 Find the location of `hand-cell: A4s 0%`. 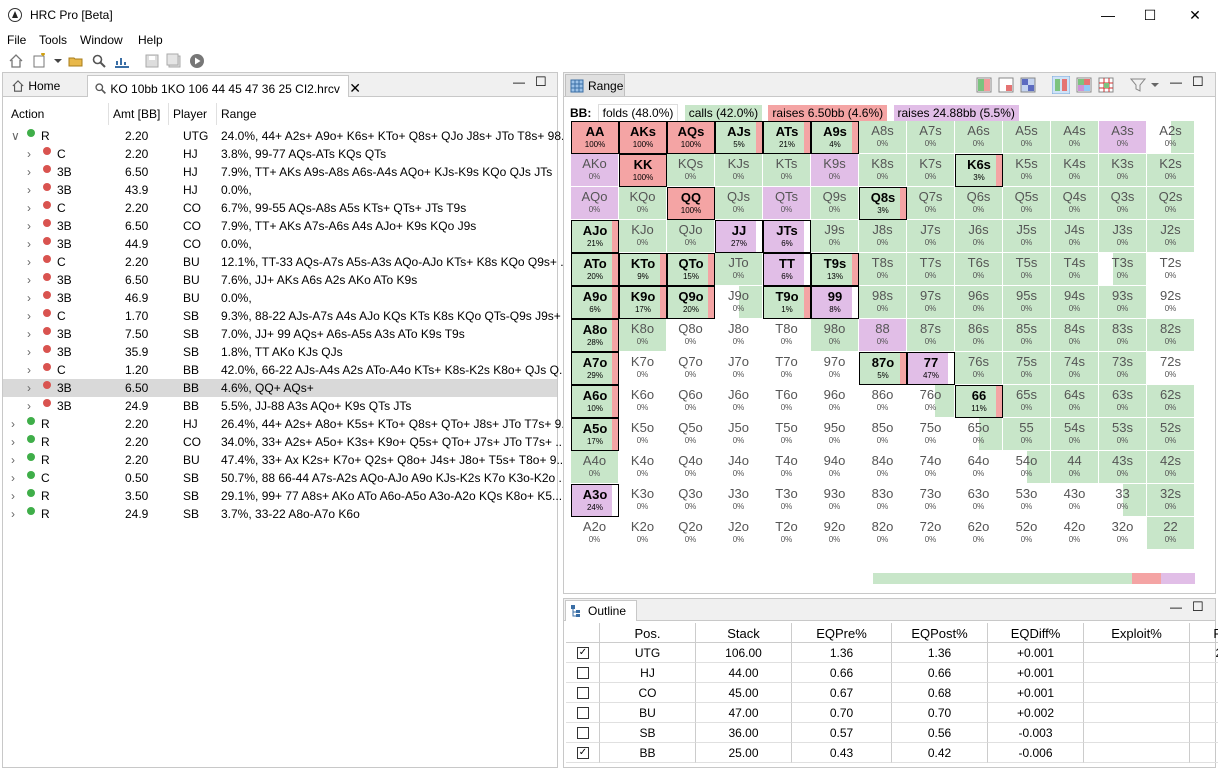

hand-cell: A4s 0% is located at coordinates (1075, 137).